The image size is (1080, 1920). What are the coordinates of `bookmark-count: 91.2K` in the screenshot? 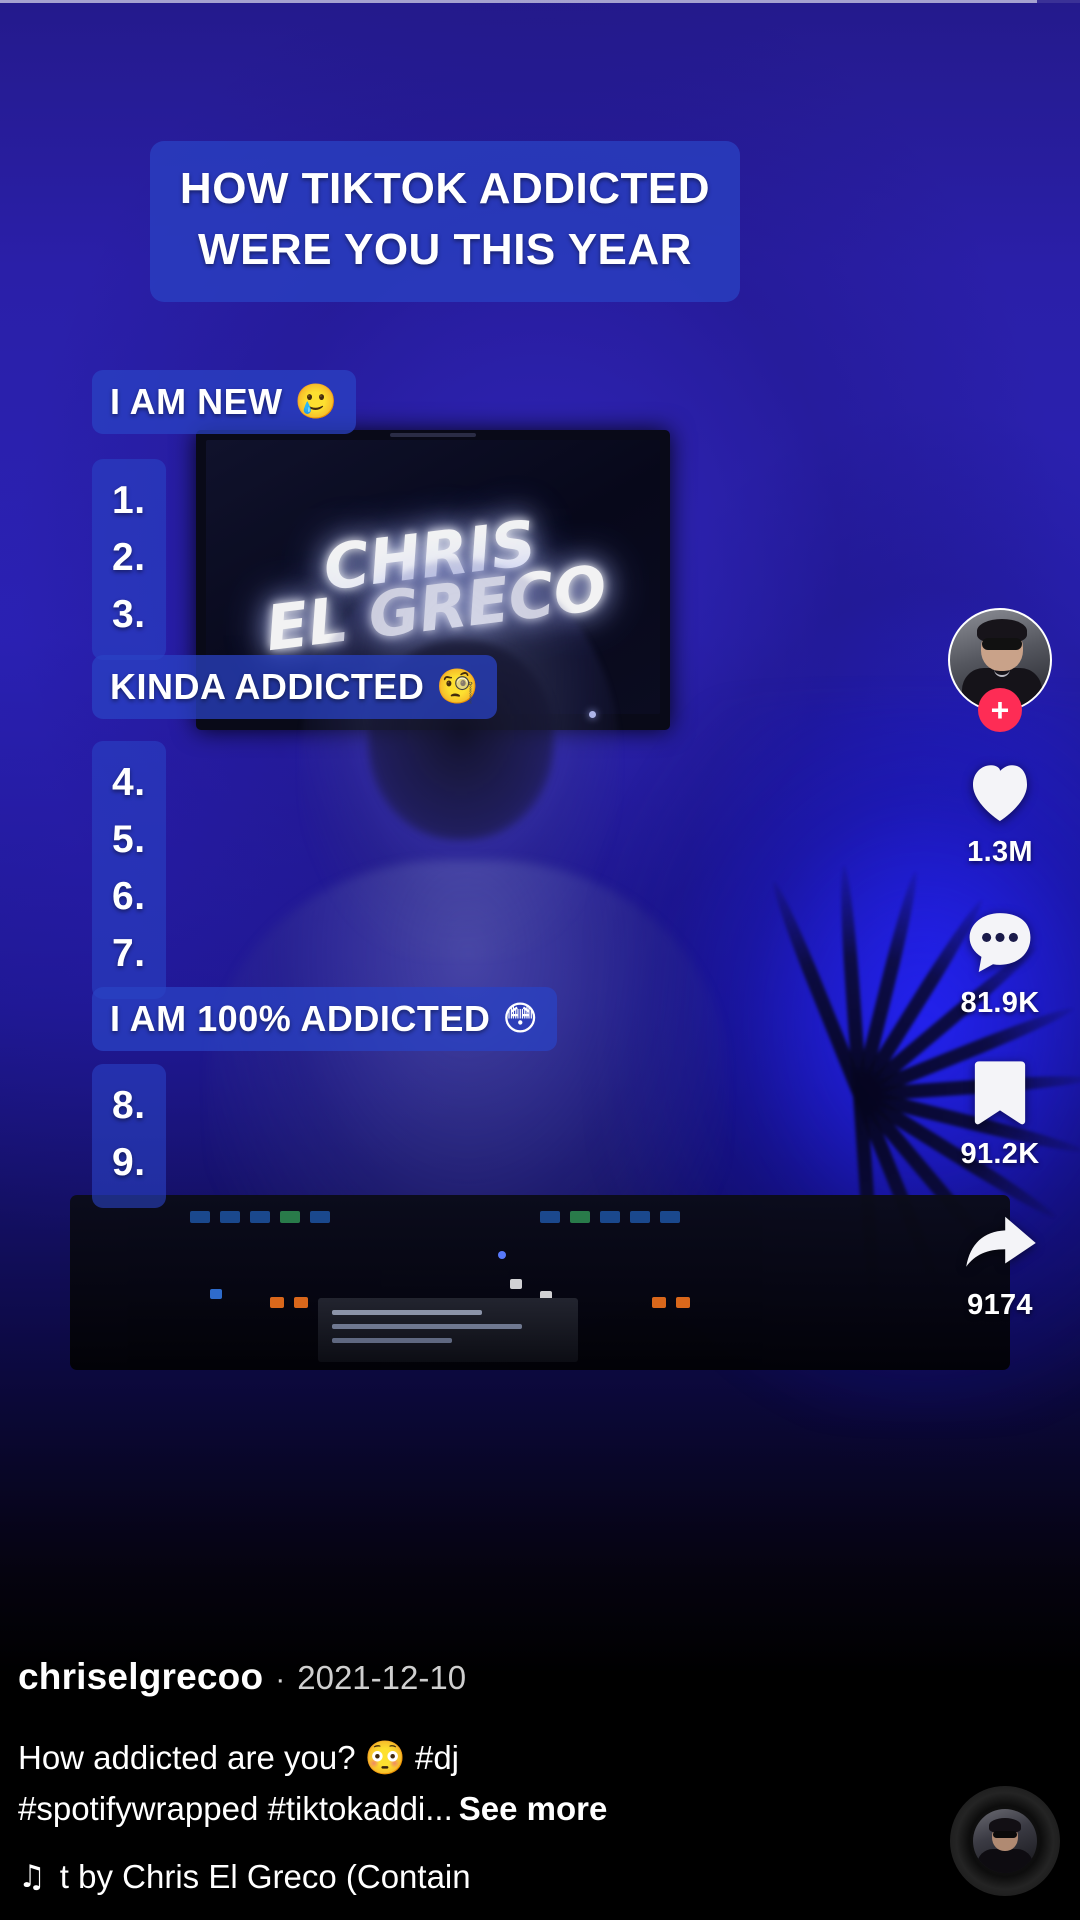 It's located at (1000, 1154).